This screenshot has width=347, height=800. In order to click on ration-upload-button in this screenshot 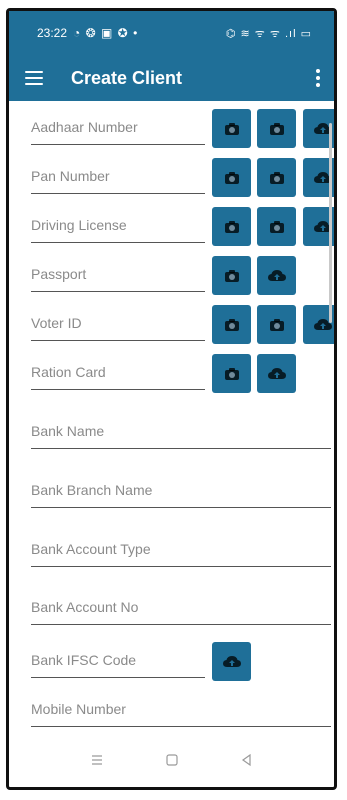, I will do `click(276, 373)`.